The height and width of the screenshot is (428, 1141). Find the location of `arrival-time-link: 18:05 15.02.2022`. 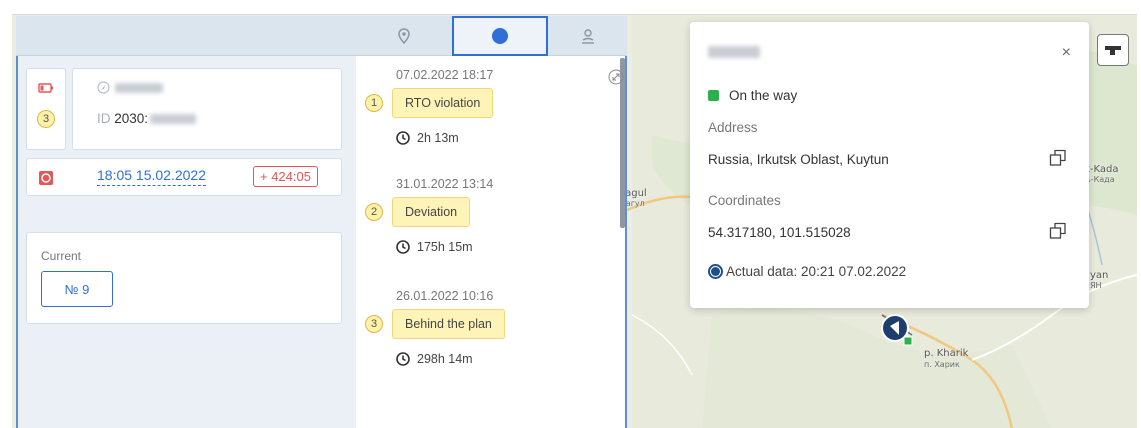

arrival-time-link: 18:05 15.02.2022 is located at coordinates (151, 176).